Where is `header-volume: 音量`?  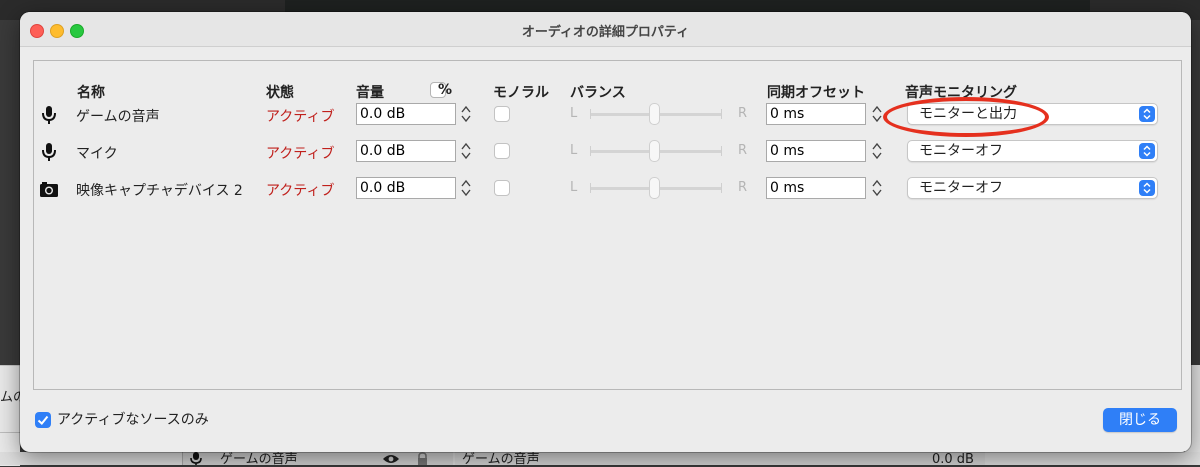
header-volume: 音量 is located at coordinates (370, 93).